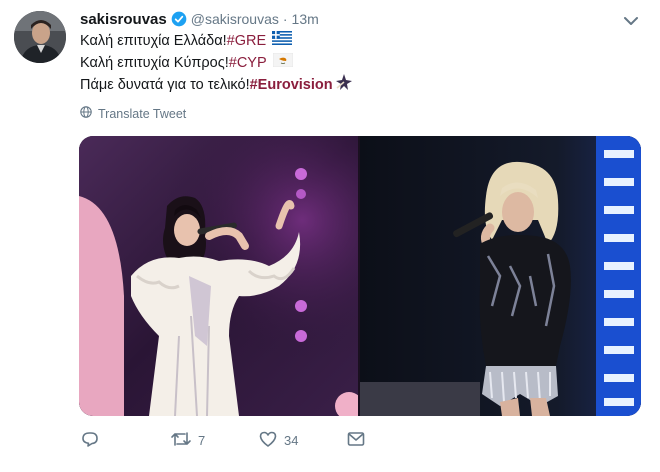  What do you see at coordinates (291, 85) in the screenshot?
I see `hashtag-link: #Eurovision` at bounding box center [291, 85].